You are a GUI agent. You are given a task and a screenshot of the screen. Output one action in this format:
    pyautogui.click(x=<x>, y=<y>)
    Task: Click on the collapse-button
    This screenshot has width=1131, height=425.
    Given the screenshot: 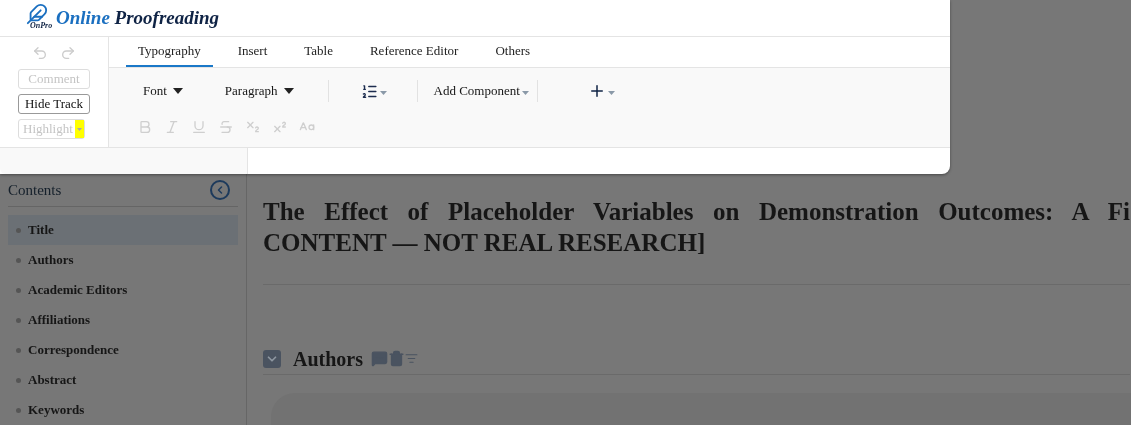 What is the action you would take?
    pyautogui.click(x=220, y=190)
    